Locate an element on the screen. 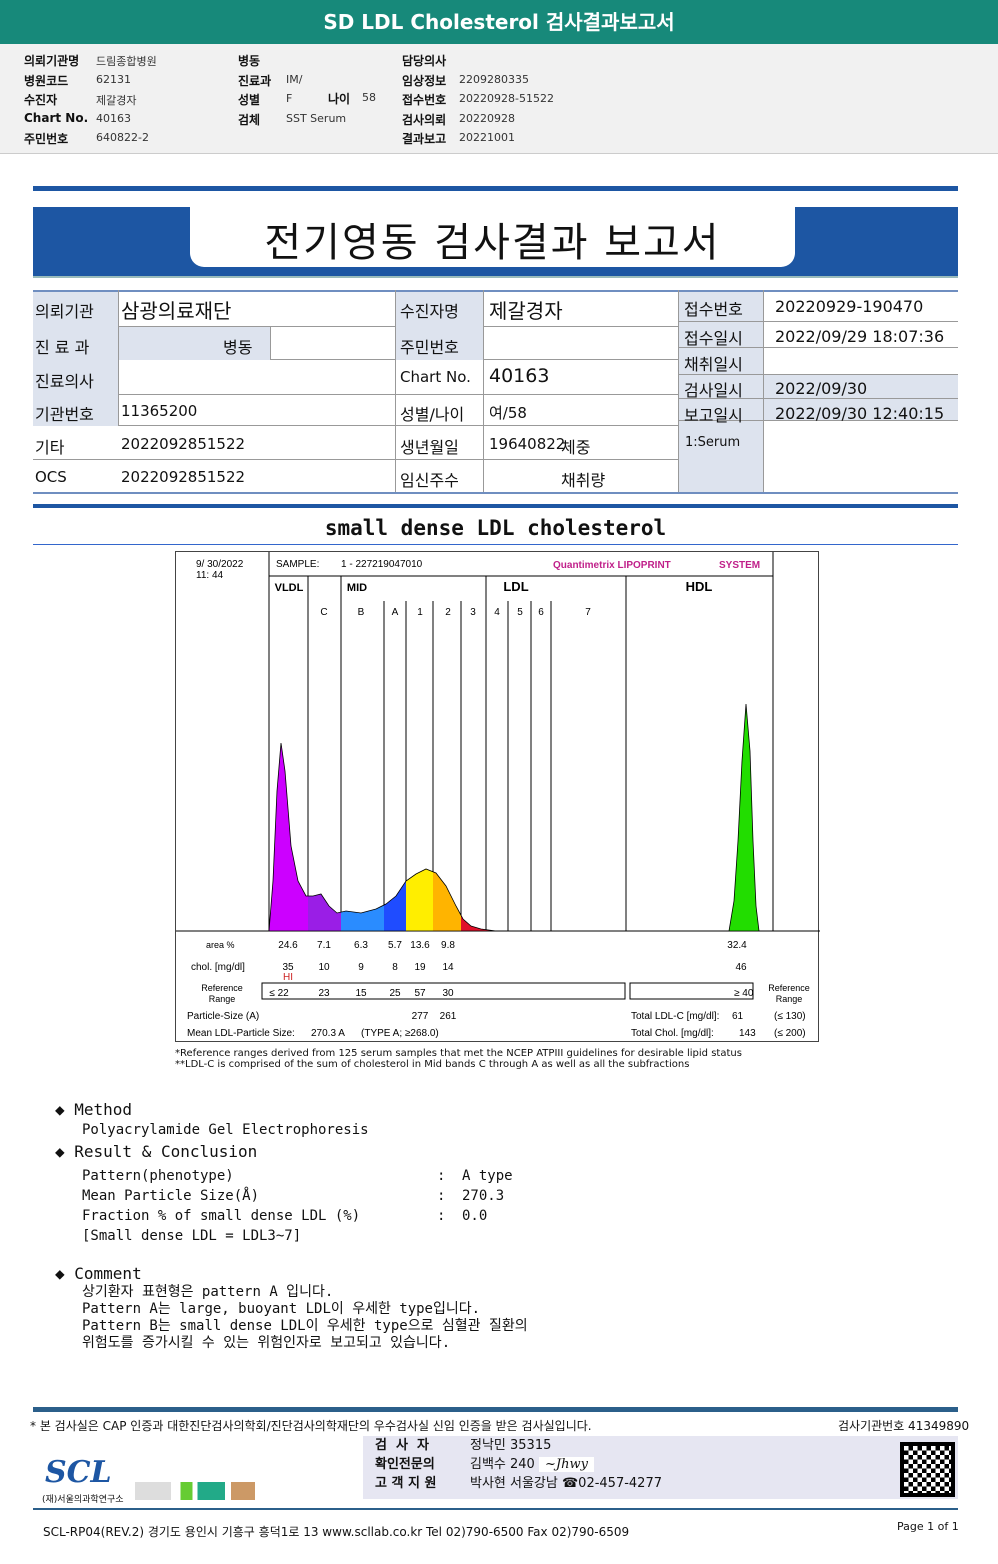  logo-subtitle: (재)서울의과학연구소 is located at coordinates (83, 1500).